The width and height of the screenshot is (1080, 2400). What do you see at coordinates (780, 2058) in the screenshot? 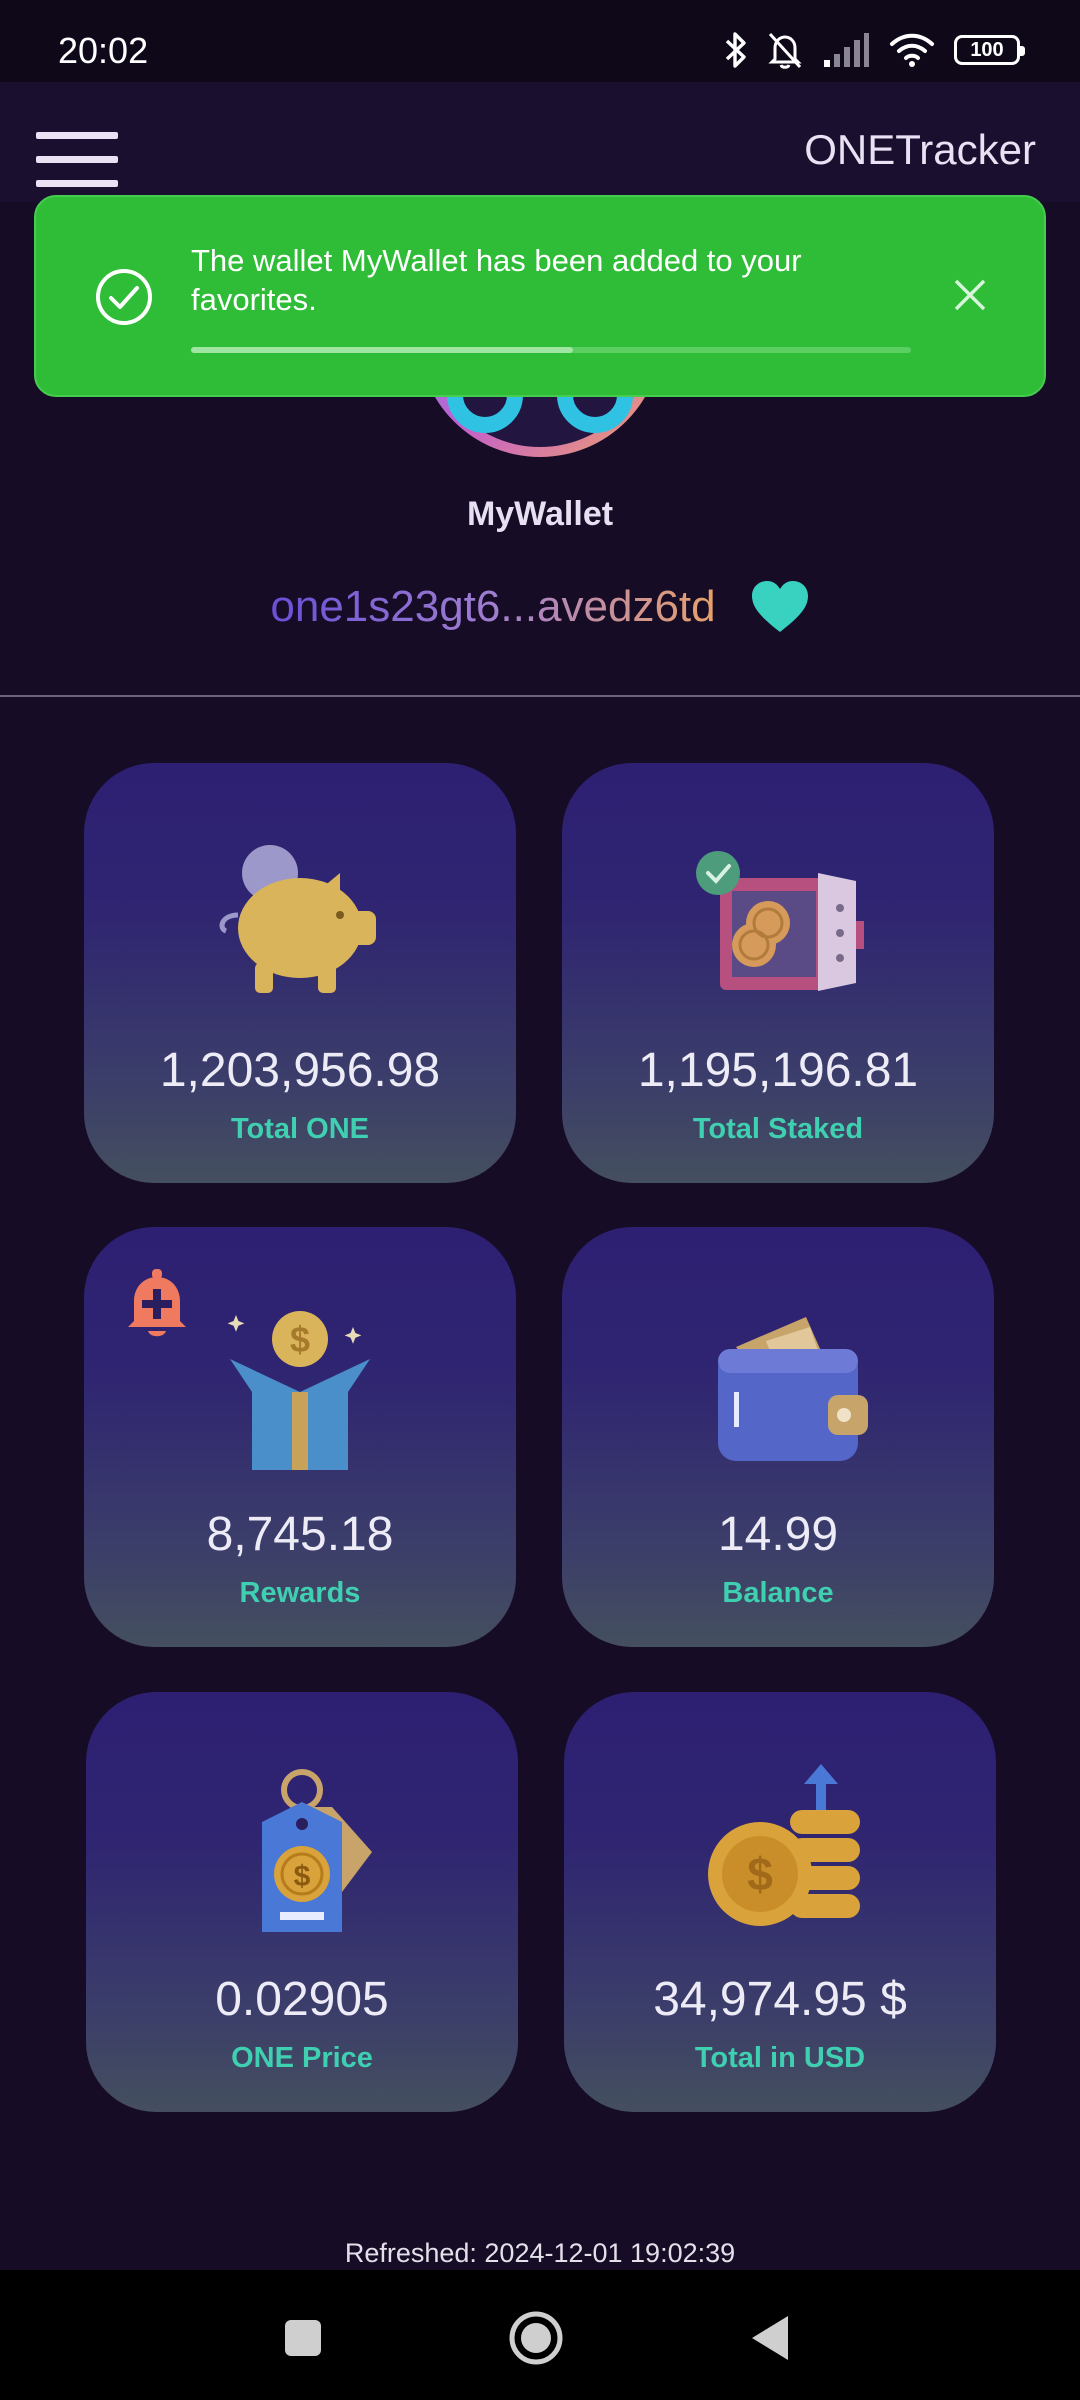
I see `total-usd-label: Total in USD` at bounding box center [780, 2058].